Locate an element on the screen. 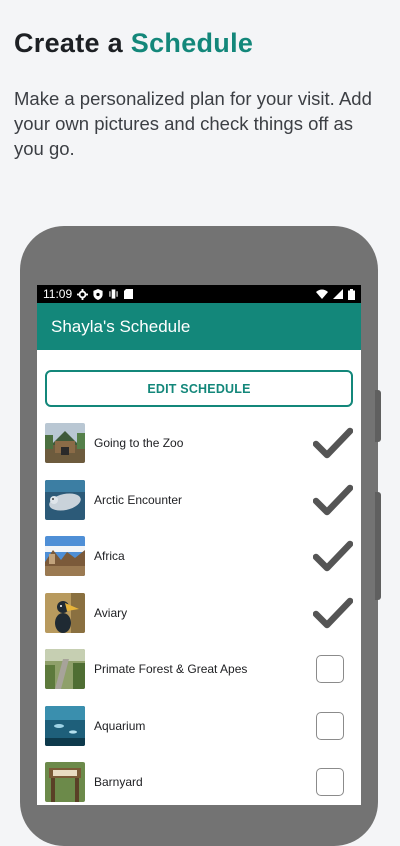 The width and height of the screenshot is (400, 846). edit-schedule-button: EDIT SCHEDULE is located at coordinates (199, 388).